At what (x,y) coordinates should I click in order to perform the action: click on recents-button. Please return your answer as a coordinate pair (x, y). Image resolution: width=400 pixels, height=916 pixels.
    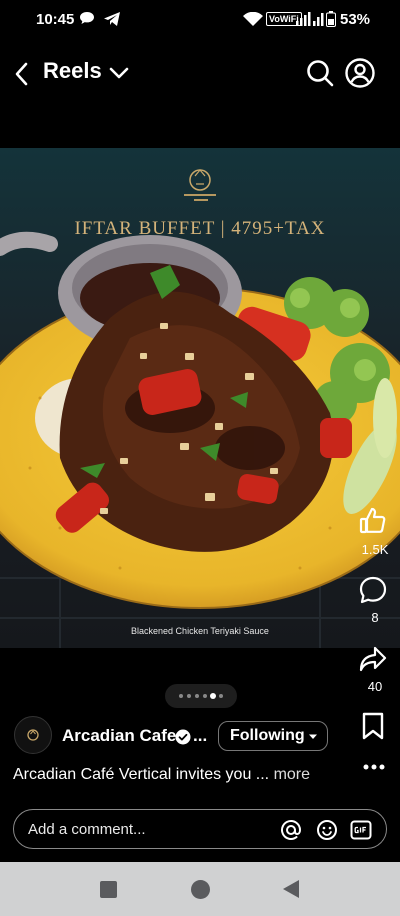
    Looking at the image, I should click on (108, 889).